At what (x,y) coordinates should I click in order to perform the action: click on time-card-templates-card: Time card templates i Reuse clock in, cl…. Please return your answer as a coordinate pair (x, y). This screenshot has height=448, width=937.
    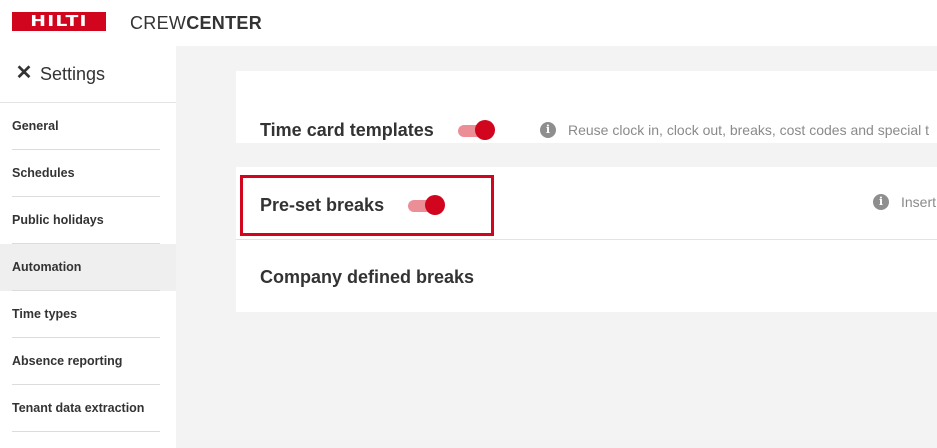
    Looking at the image, I should click on (586, 107).